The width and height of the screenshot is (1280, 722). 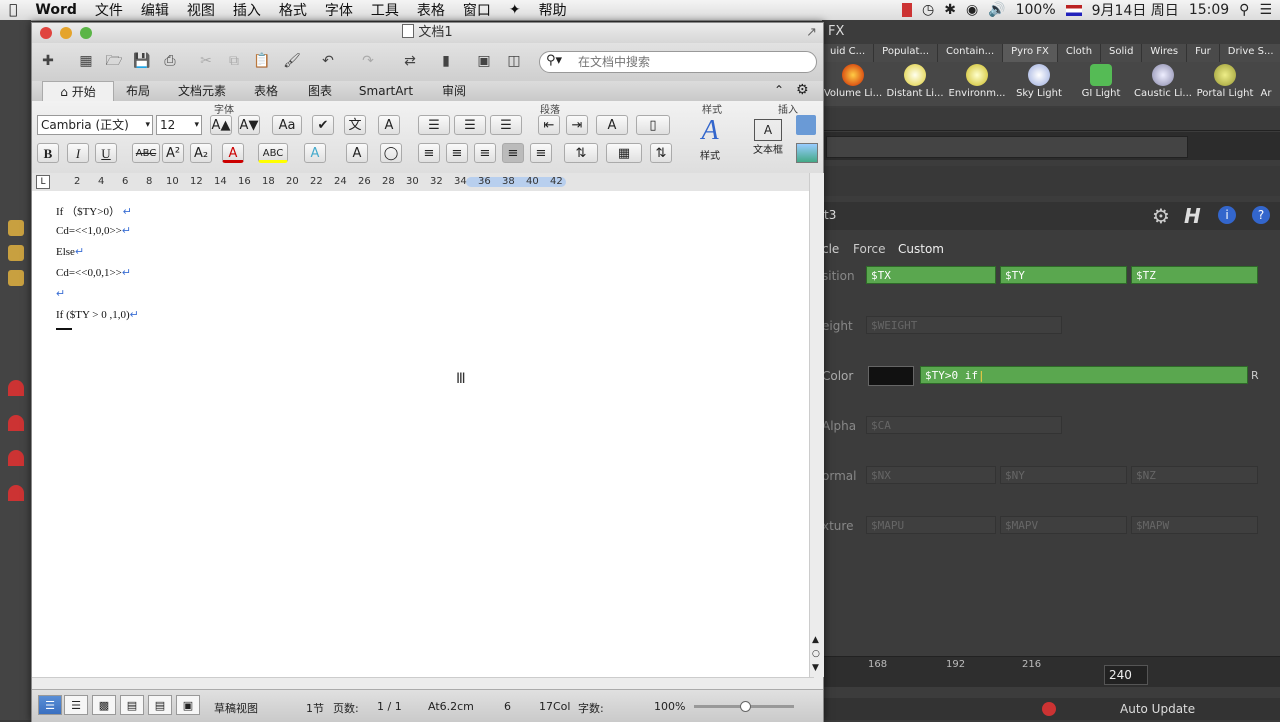 What do you see at coordinates (50, 705) in the screenshot?
I see `draft-view-button: ☰` at bounding box center [50, 705].